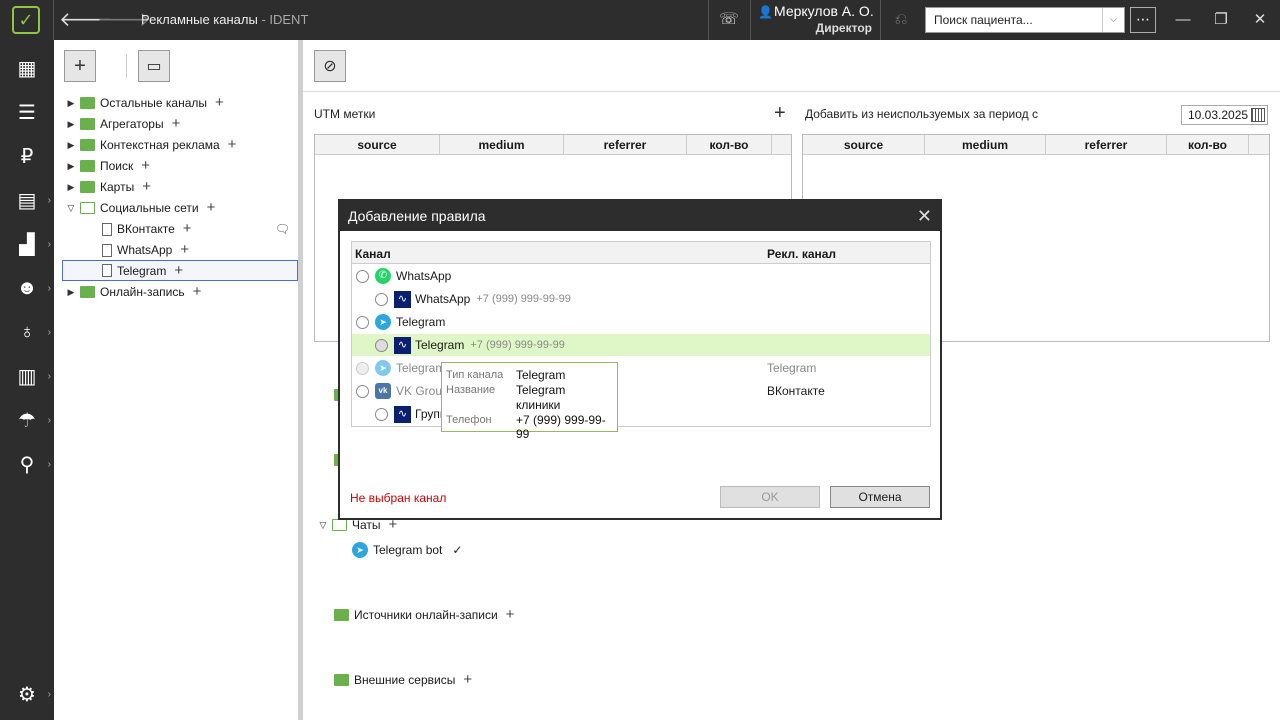 The image size is (1280, 720). Describe the element at coordinates (641, 414) in the screenshot. I see `table-row: ∿ Групп` at that location.